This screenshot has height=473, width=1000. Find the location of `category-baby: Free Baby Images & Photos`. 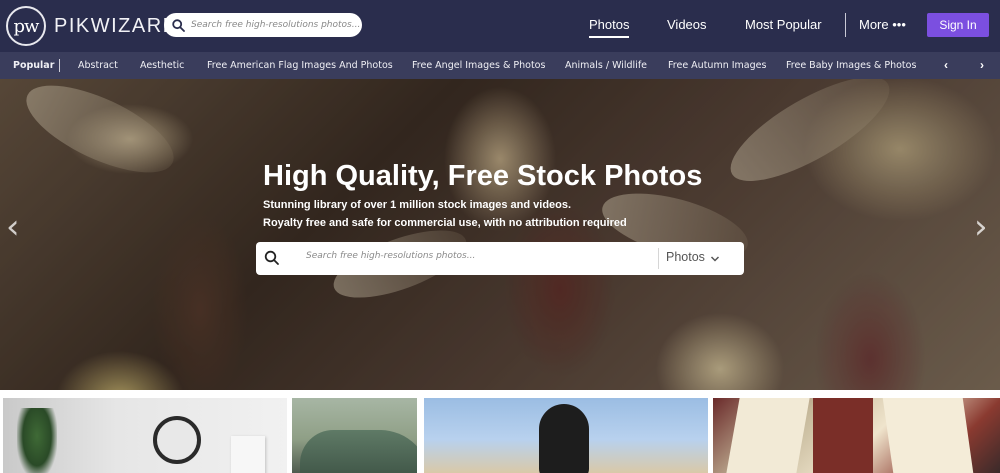

category-baby: Free Baby Images & Photos is located at coordinates (851, 65).